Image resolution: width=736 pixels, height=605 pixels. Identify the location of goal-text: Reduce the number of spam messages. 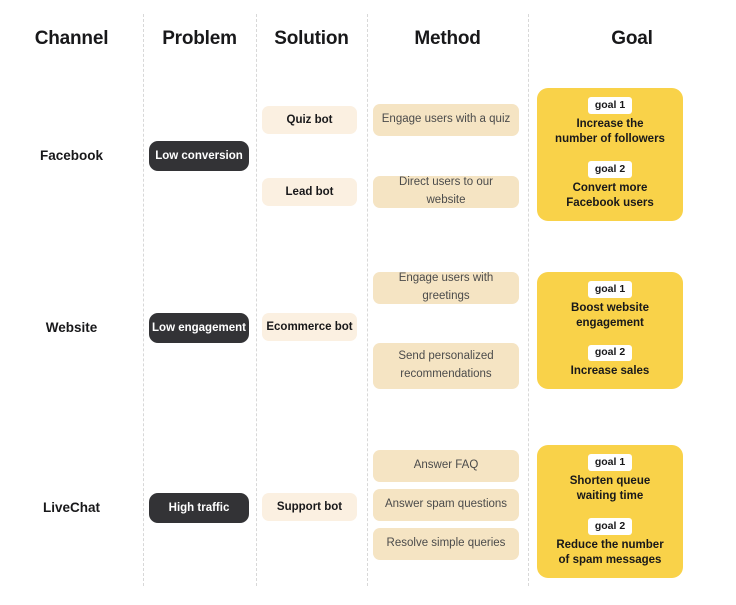
(610, 552).